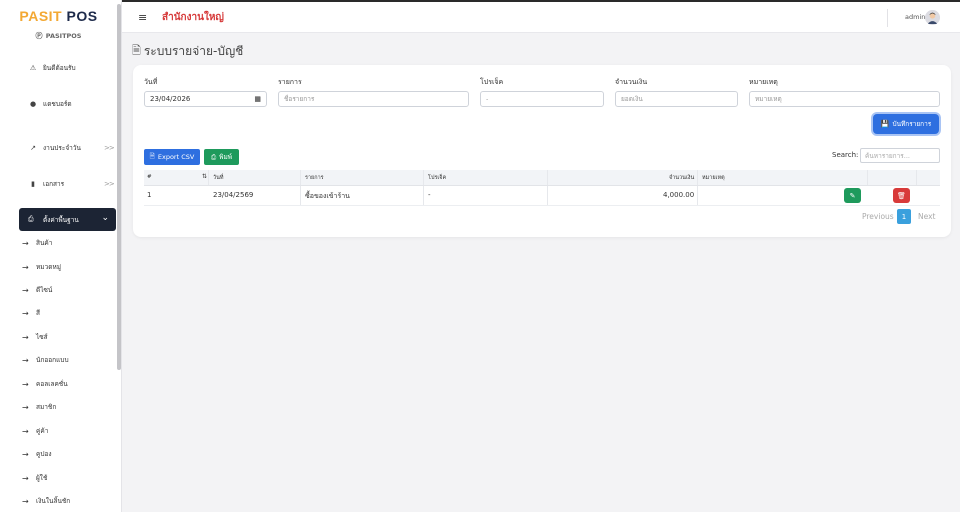  Describe the element at coordinates (233, 195) in the screenshot. I see `cell-date: 23/04/2569` at that location.